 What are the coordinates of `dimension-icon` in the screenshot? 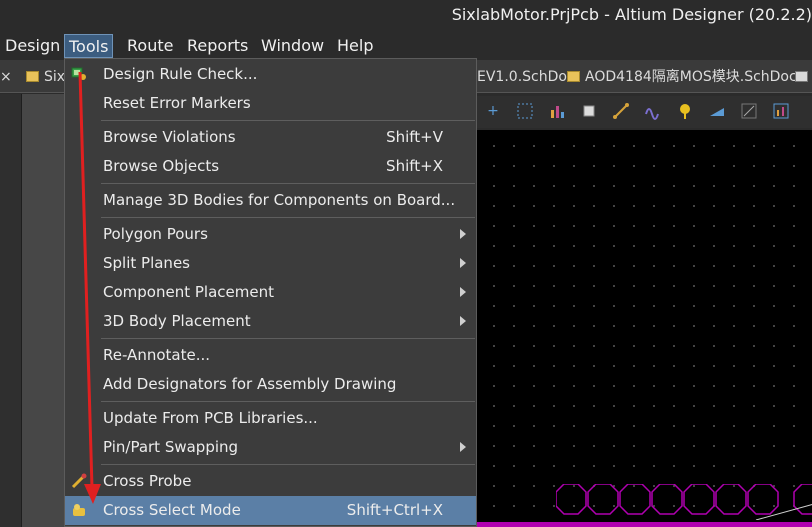 It's located at (781, 111).